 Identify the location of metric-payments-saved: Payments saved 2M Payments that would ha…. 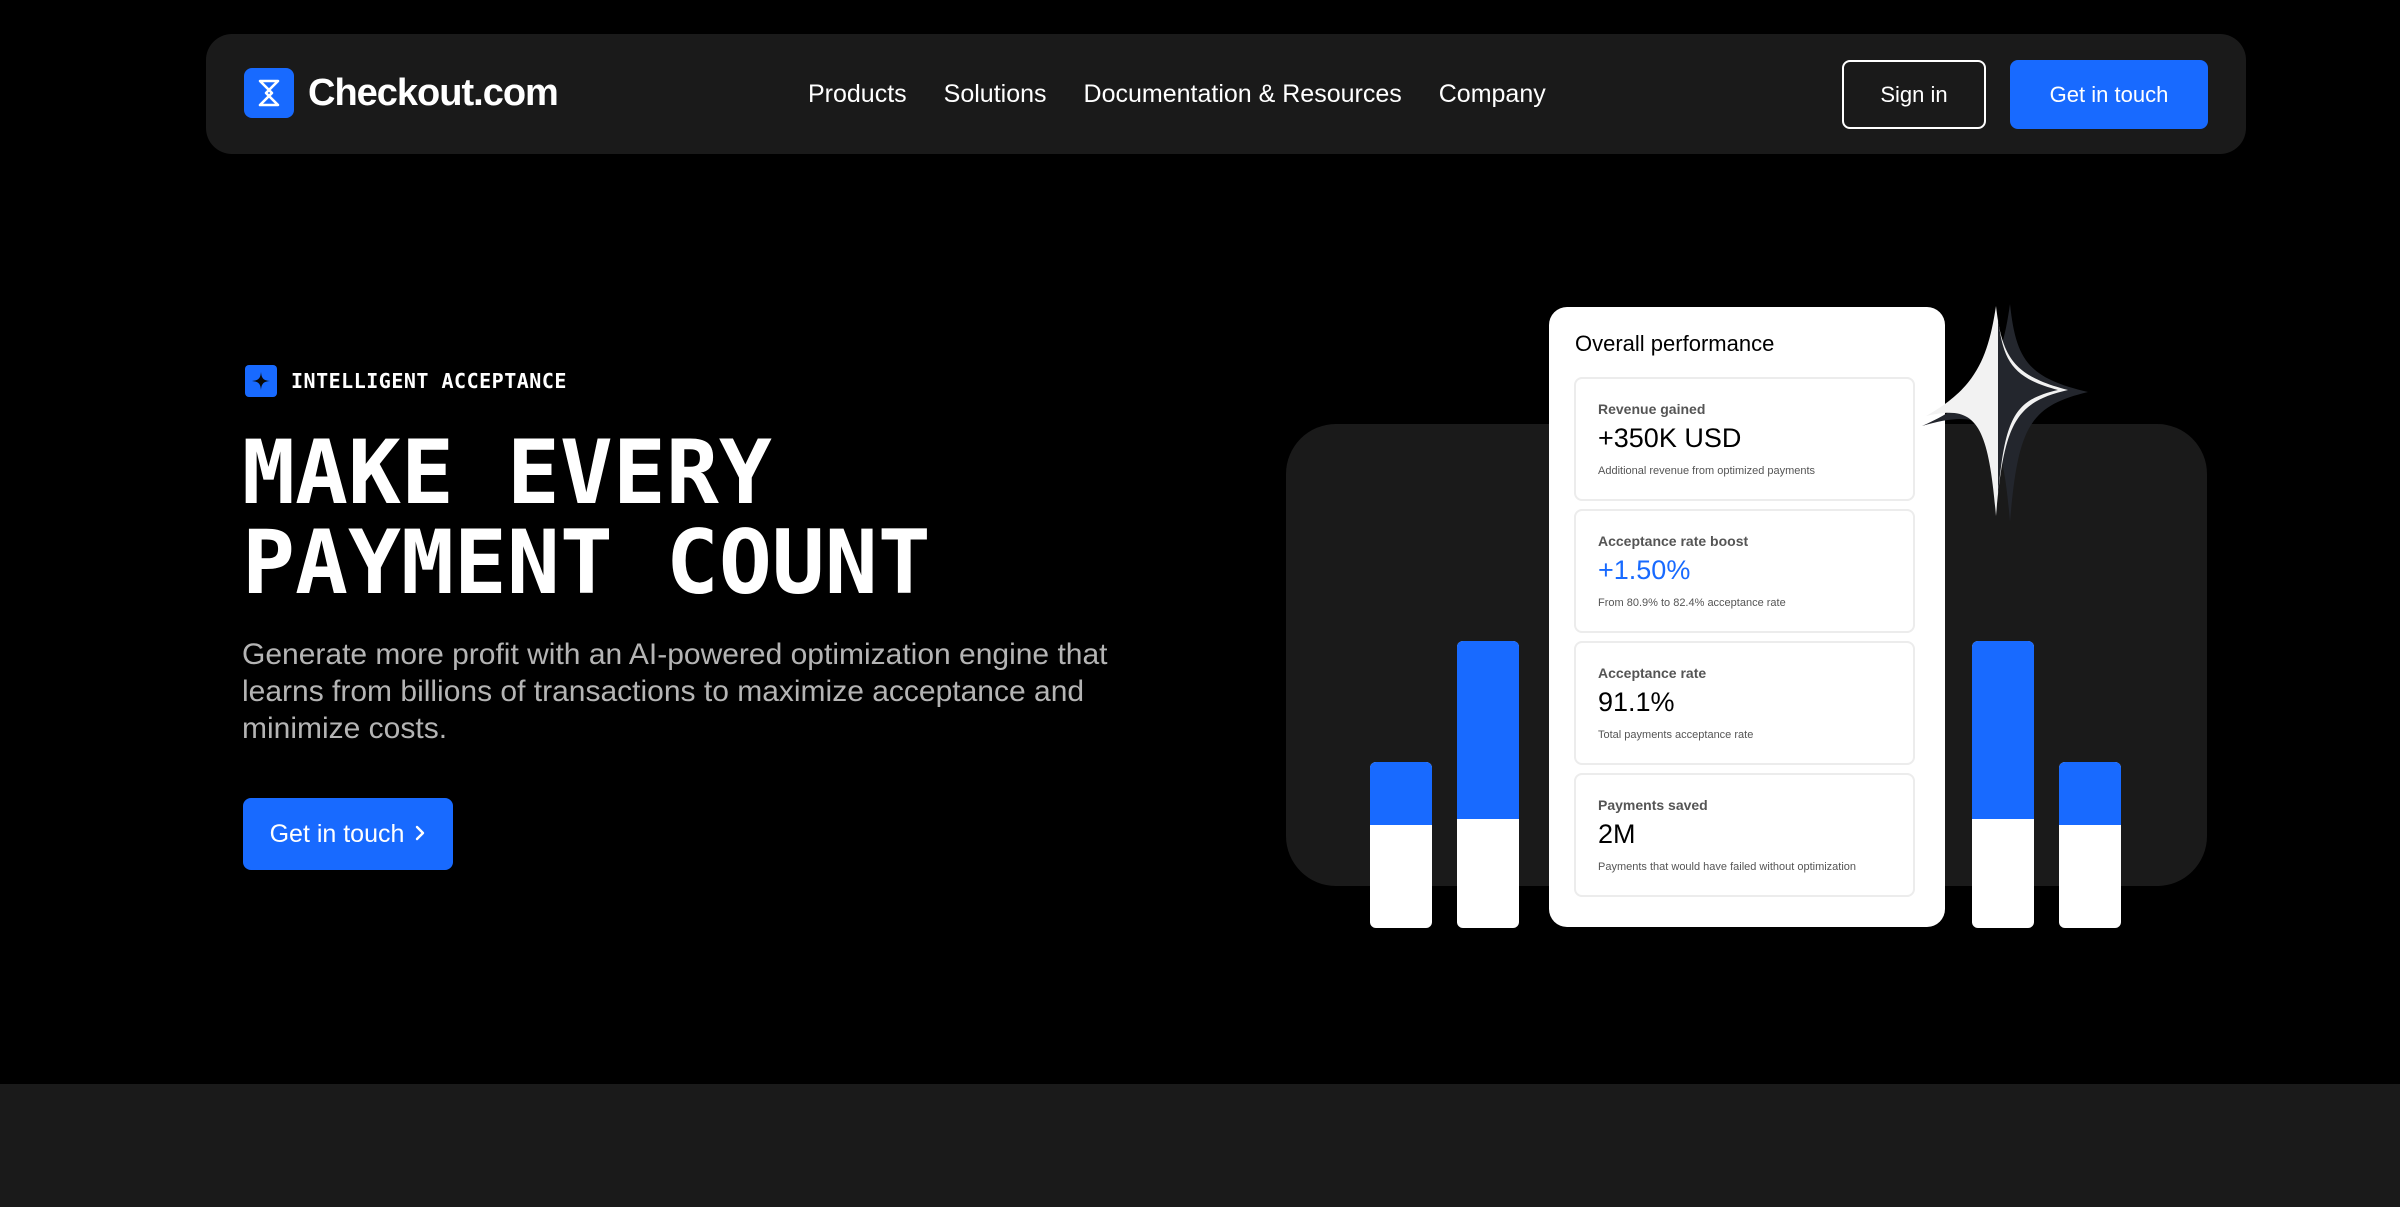
(1744, 835).